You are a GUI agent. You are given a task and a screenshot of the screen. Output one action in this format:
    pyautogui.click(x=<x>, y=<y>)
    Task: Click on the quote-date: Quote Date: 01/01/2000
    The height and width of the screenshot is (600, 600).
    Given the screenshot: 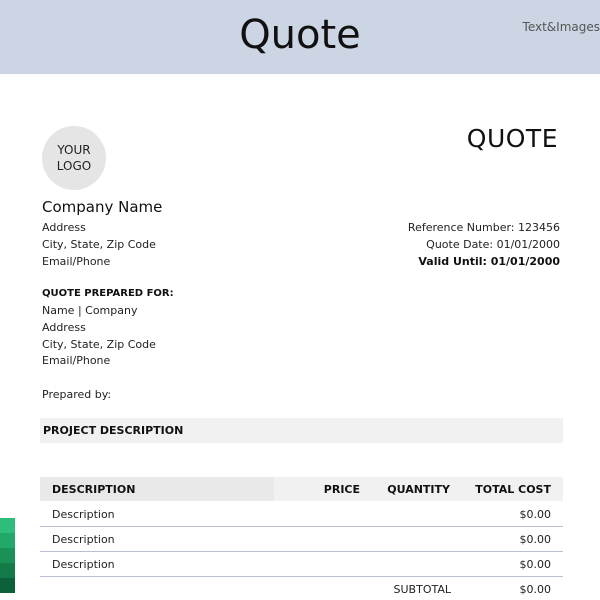 What is the action you would take?
    pyautogui.click(x=493, y=244)
    